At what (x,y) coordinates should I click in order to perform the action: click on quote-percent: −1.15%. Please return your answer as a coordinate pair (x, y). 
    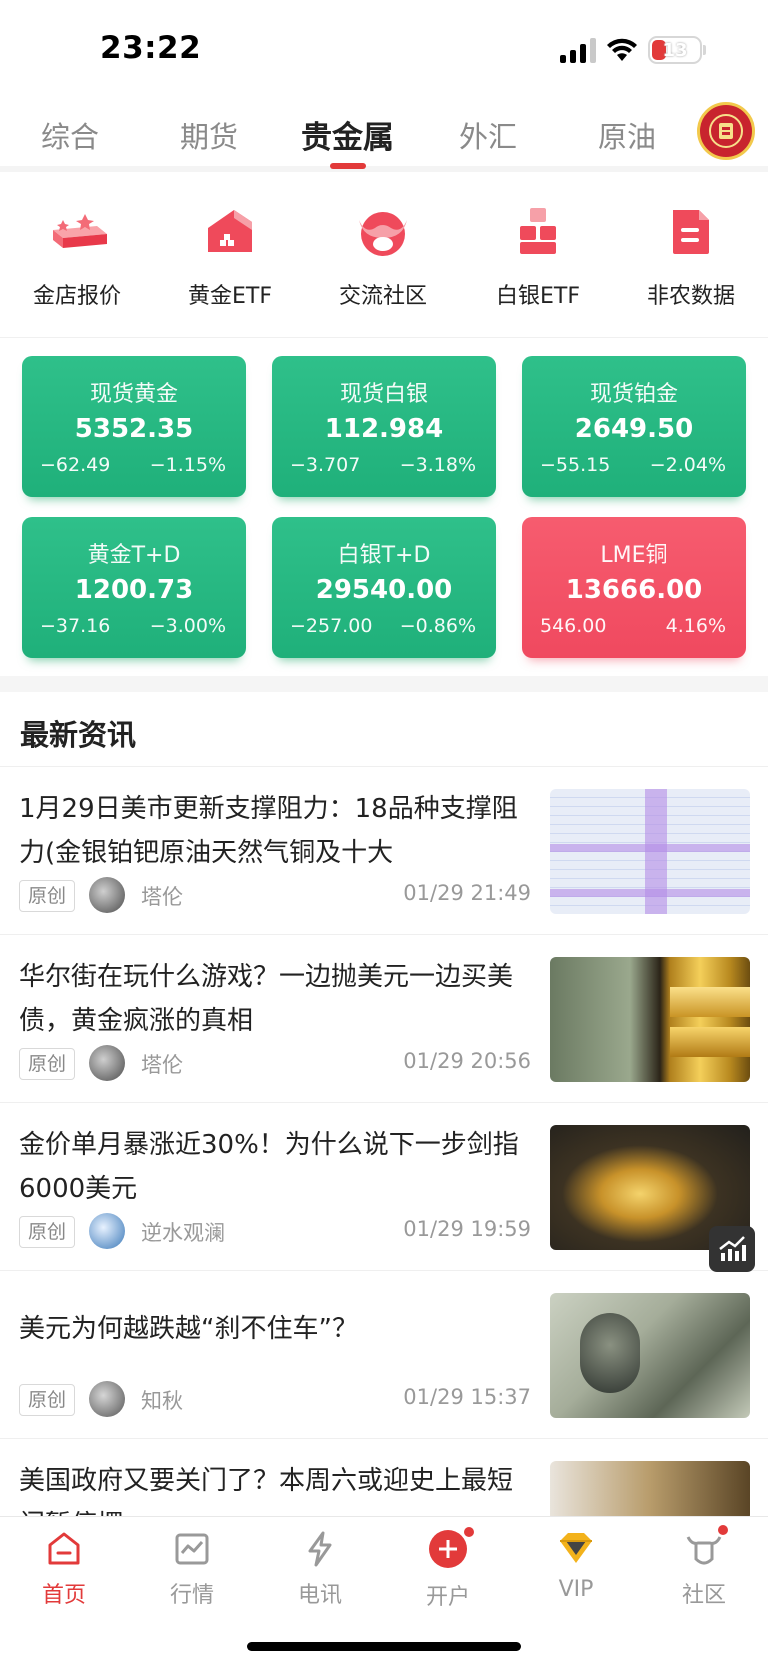
    Looking at the image, I should click on (187, 465).